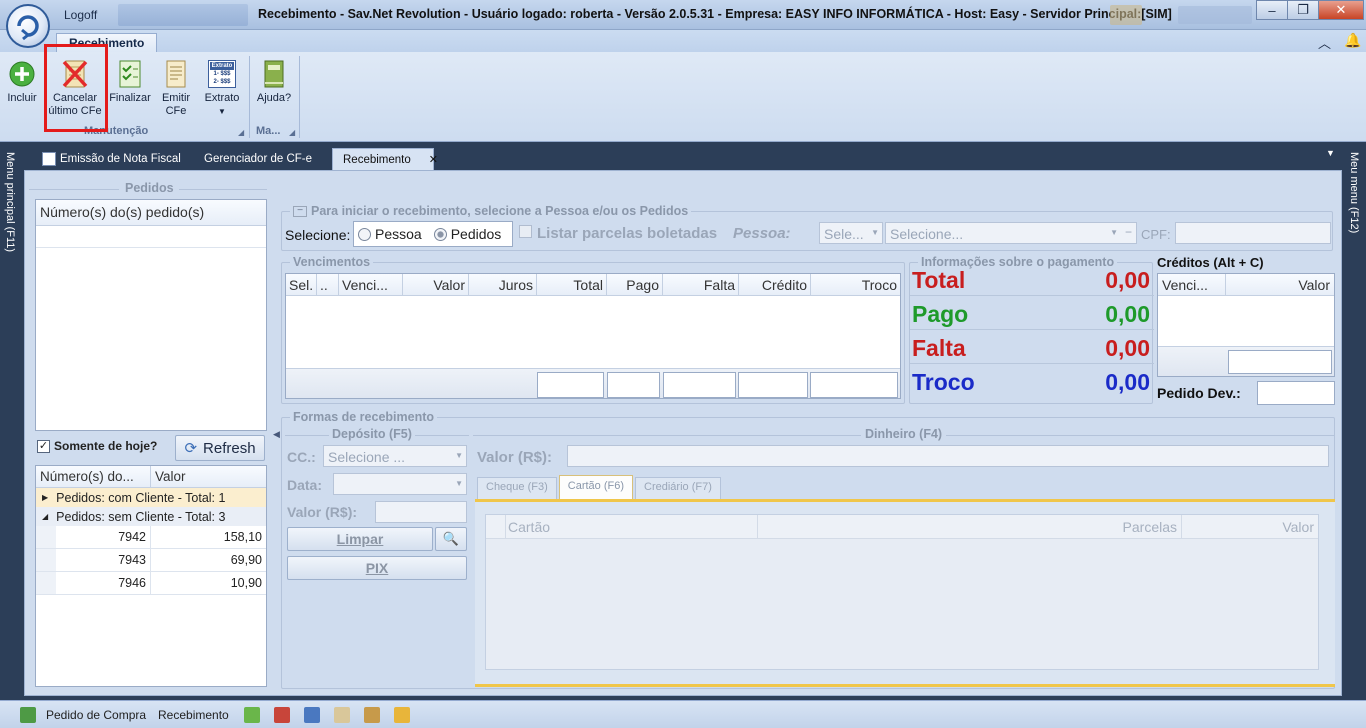  What do you see at coordinates (258, 159) in the screenshot?
I see `tab-gerenciador-cfe: Gerenciador de CF-e` at bounding box center [258, 159].